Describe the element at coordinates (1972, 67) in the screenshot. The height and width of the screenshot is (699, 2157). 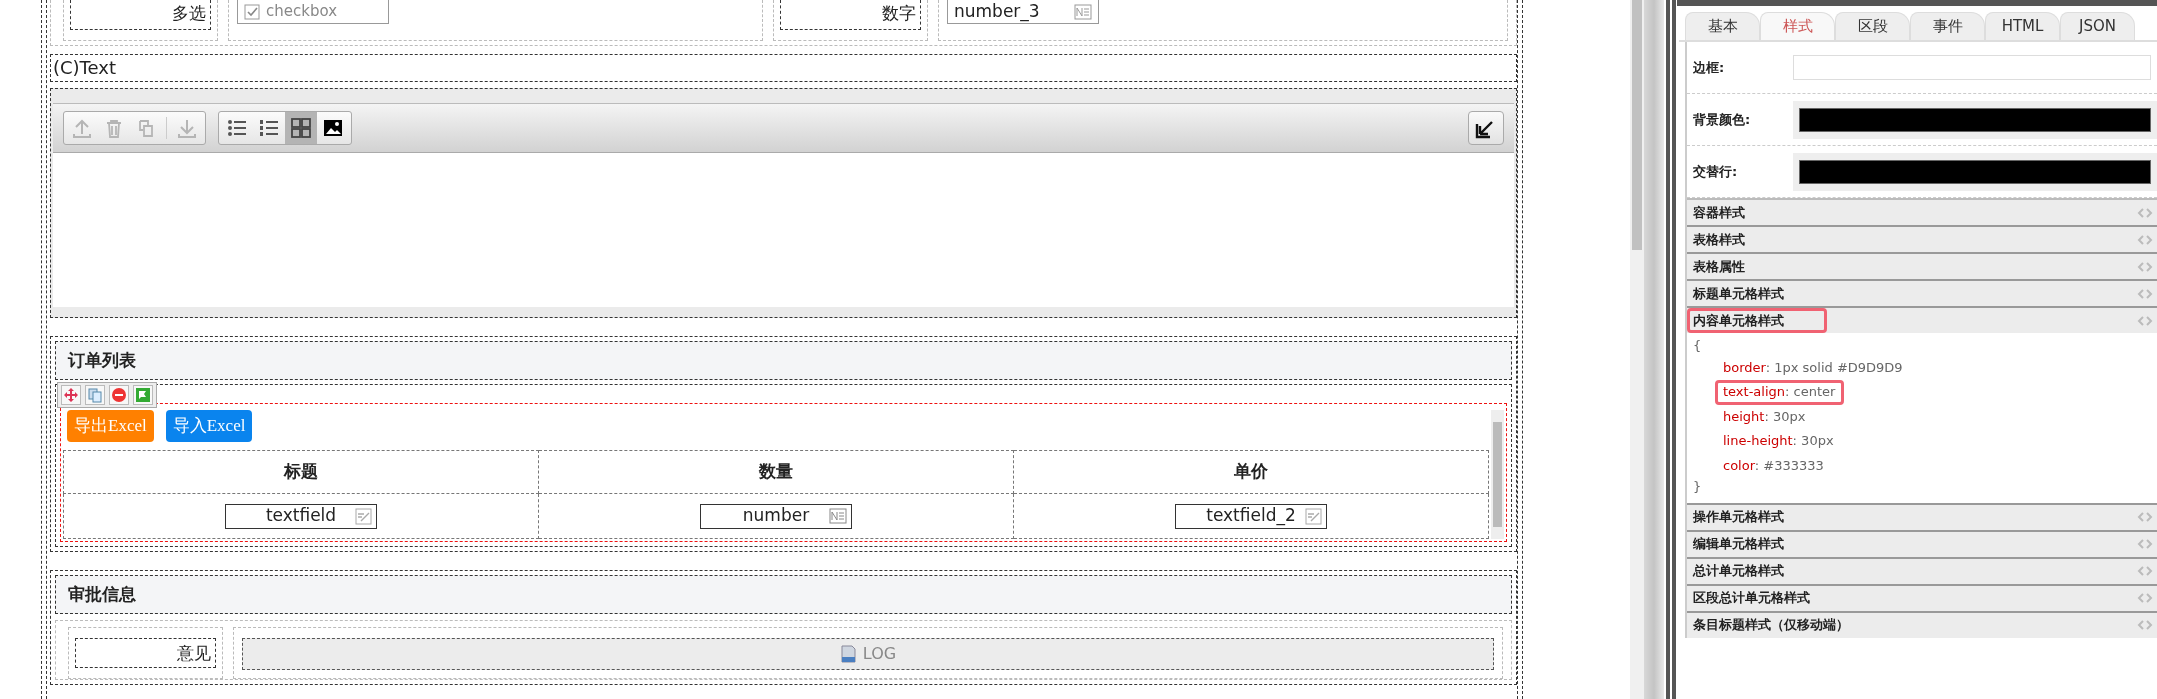
I see `input-field` at that location.